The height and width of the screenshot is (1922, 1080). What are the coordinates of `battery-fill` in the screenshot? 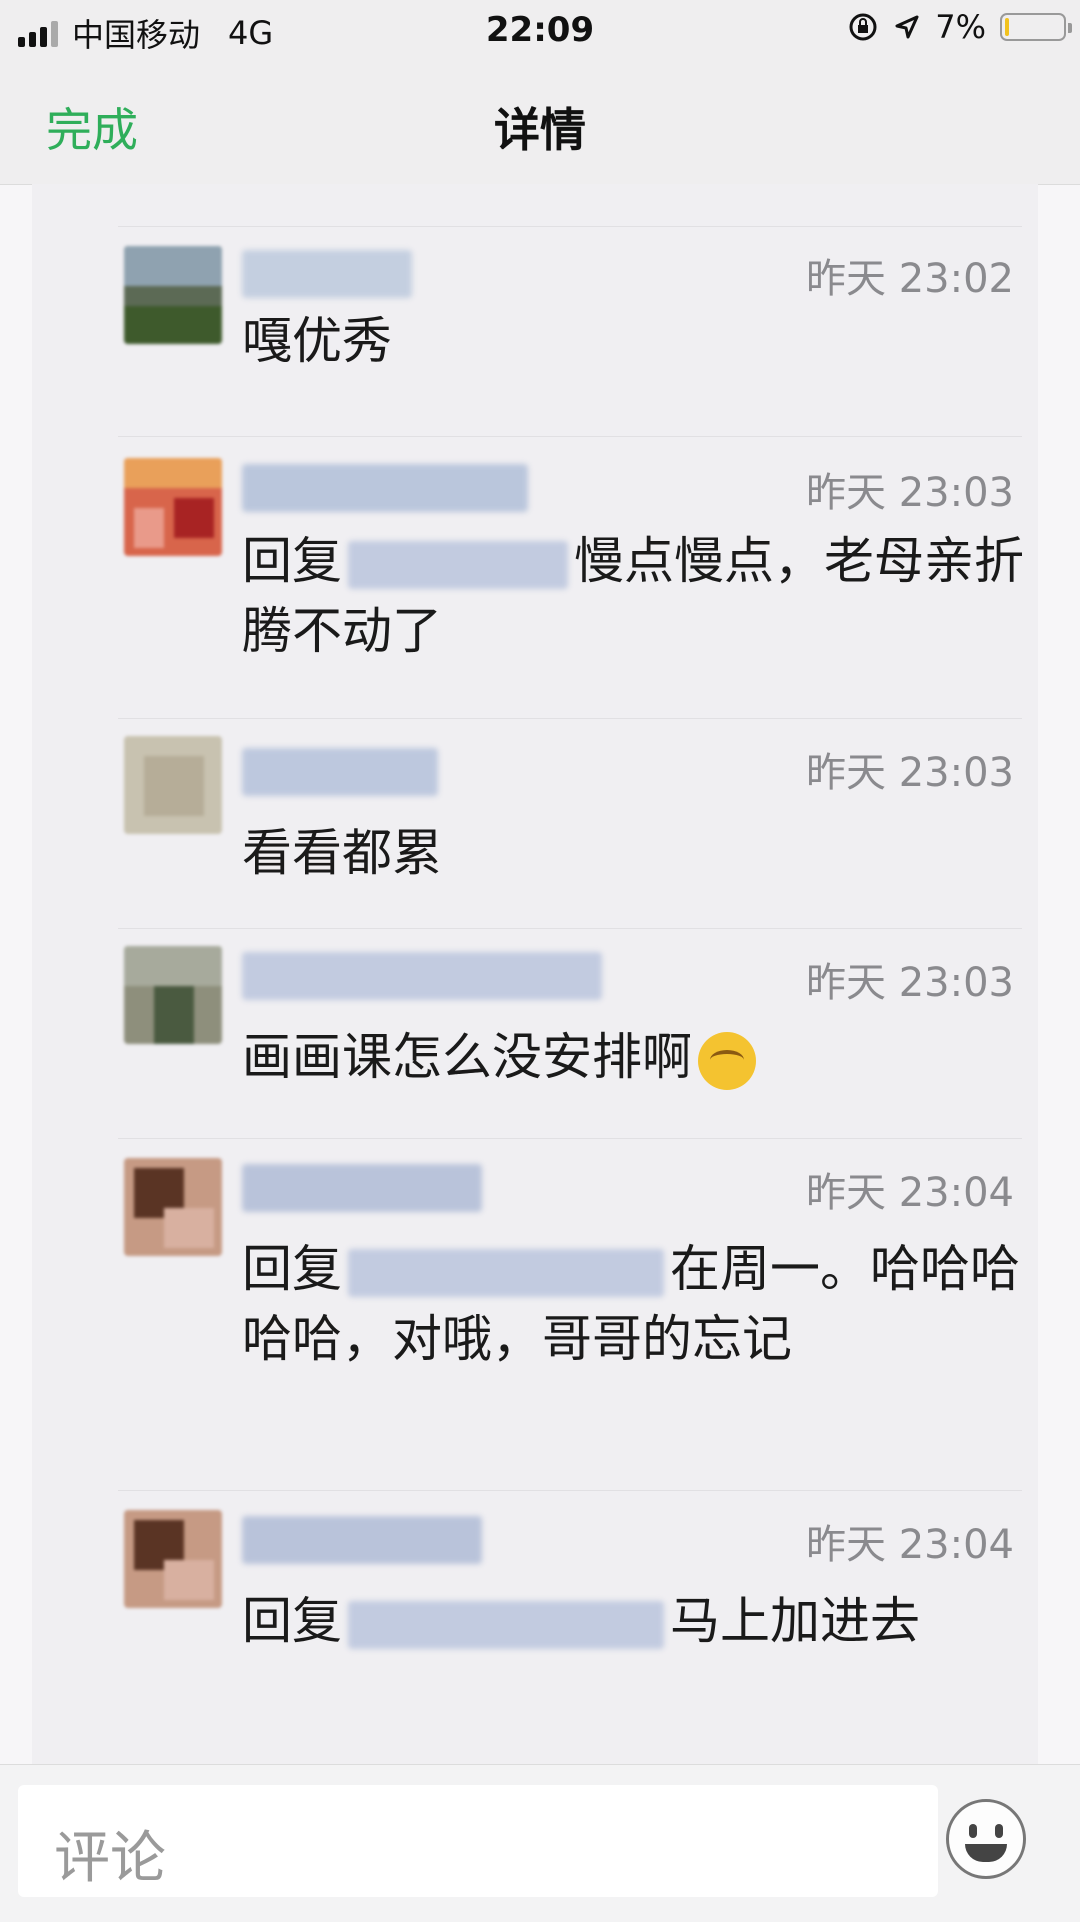 It's located at (1007, 27).